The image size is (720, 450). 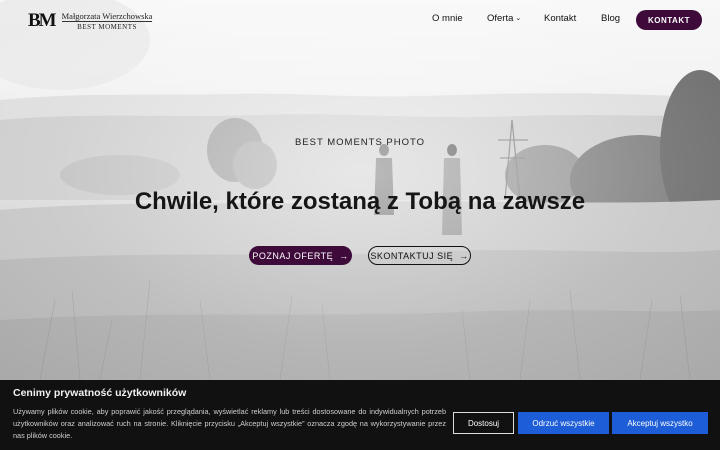 I want to click on nav-item-offer: Oferta ⌄, so click(x=504, y=18).